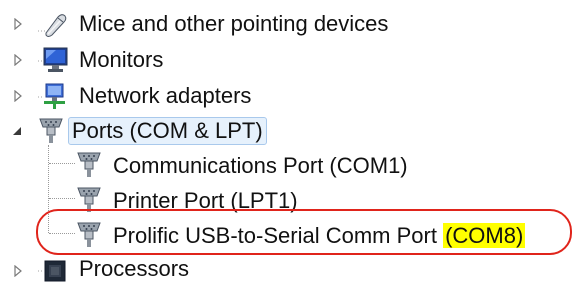 This screenshot has width=576, height=293. What do you see at coordinates (288, 271) in the screenshot?
I see `tree-item-processors: Processors` at bounding box center [288, 271].